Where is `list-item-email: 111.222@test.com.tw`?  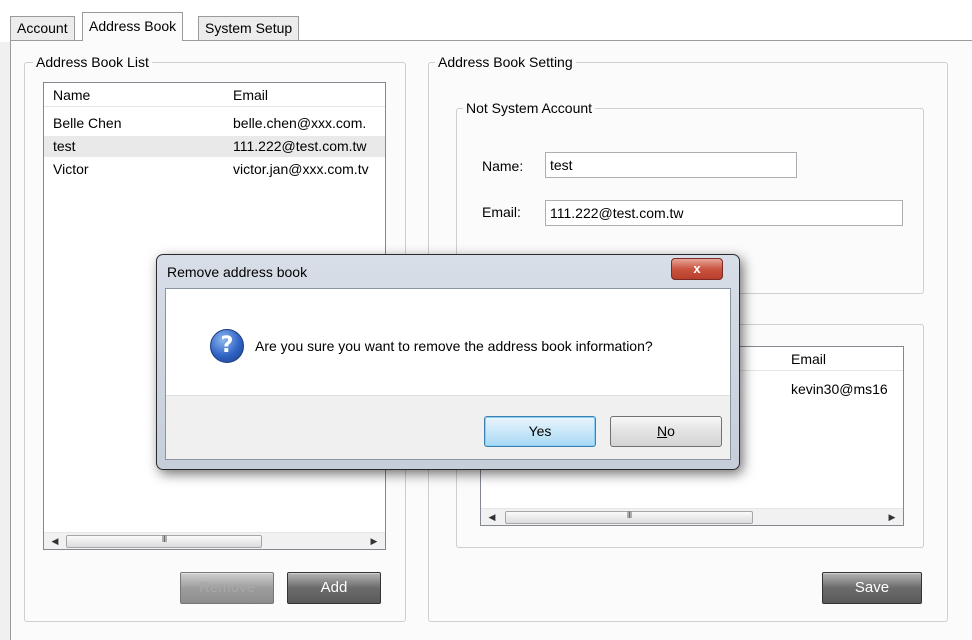
list-item-email: 111.222@test.com.tw is located at coordinates (300, 146).